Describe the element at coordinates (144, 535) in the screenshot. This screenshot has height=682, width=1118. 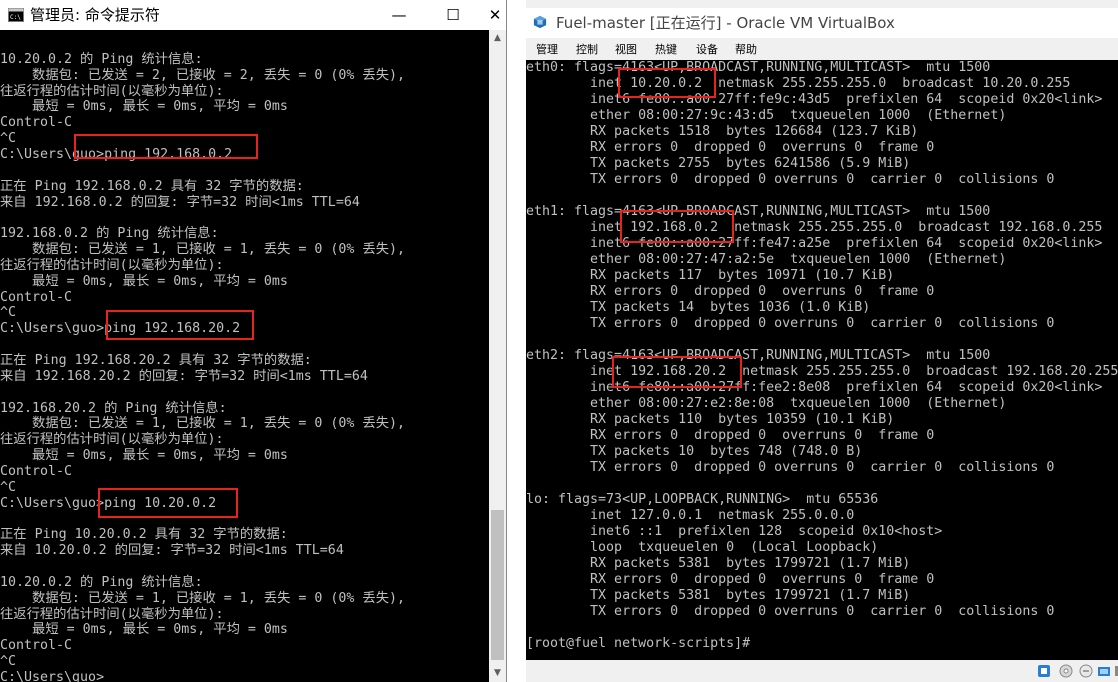
I see `console-line: 正在 Ping 10.20.0.2 具有 32 字节的数据:` at that location.